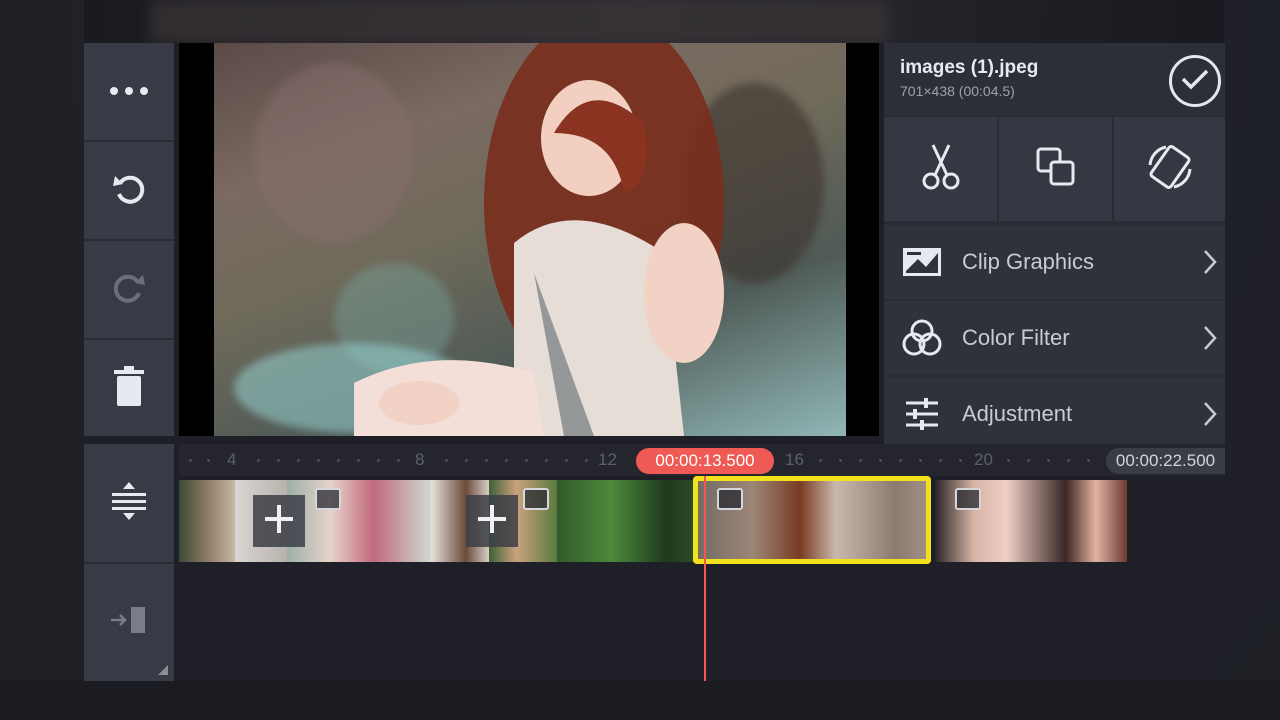  I want to click on menu-color-filter: Color Filter, so click(1054, 338).